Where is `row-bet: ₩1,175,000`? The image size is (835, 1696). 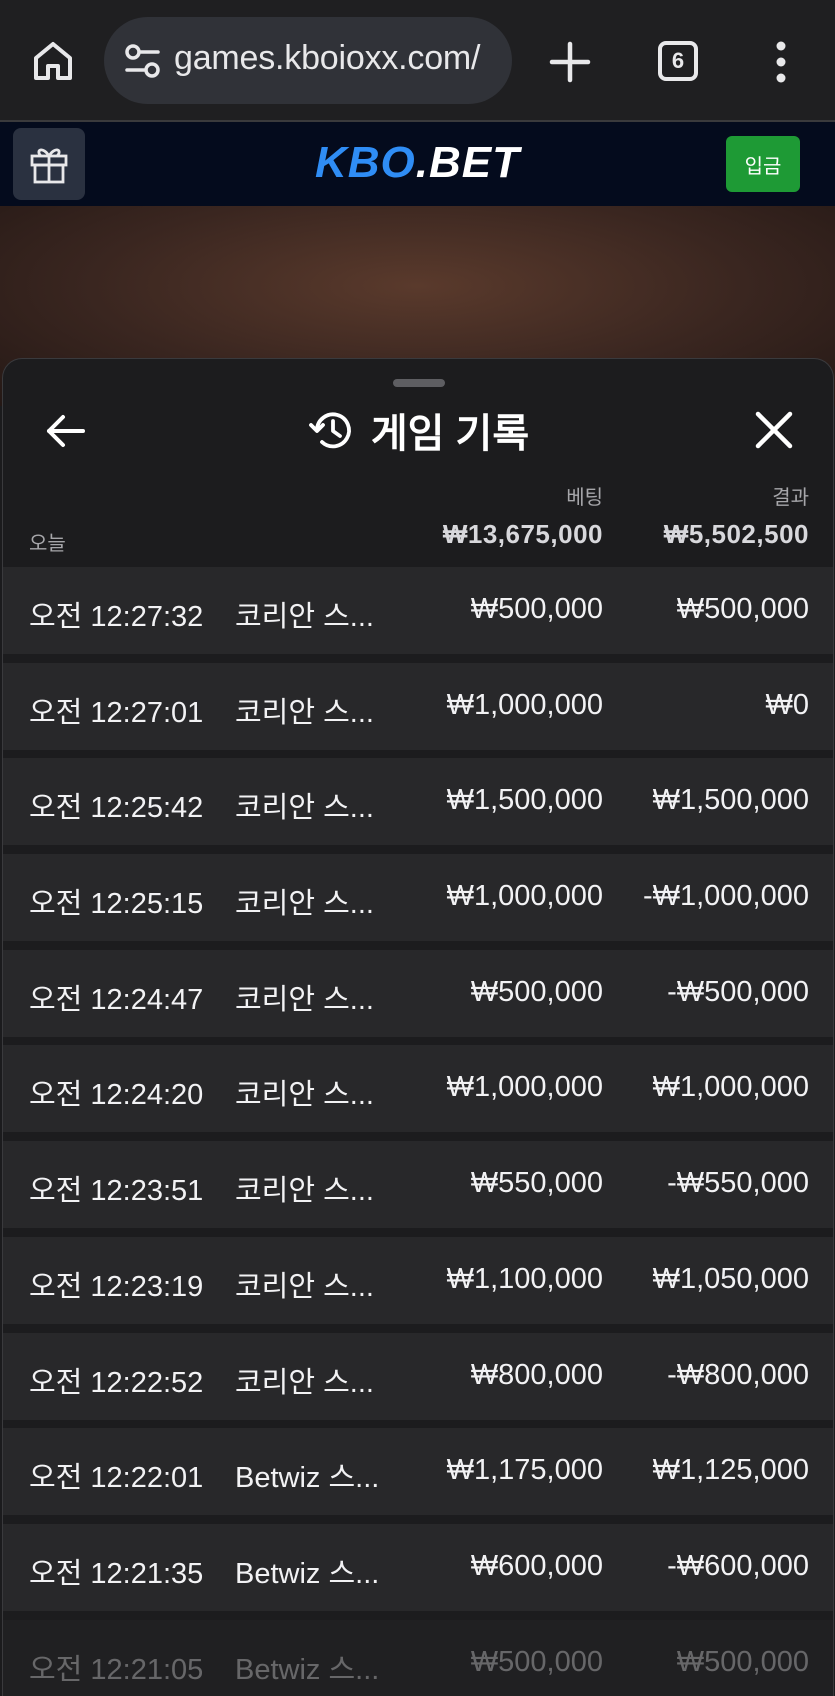 row-bet: ₩1,175,000 is located at coordinates (524, 1470).